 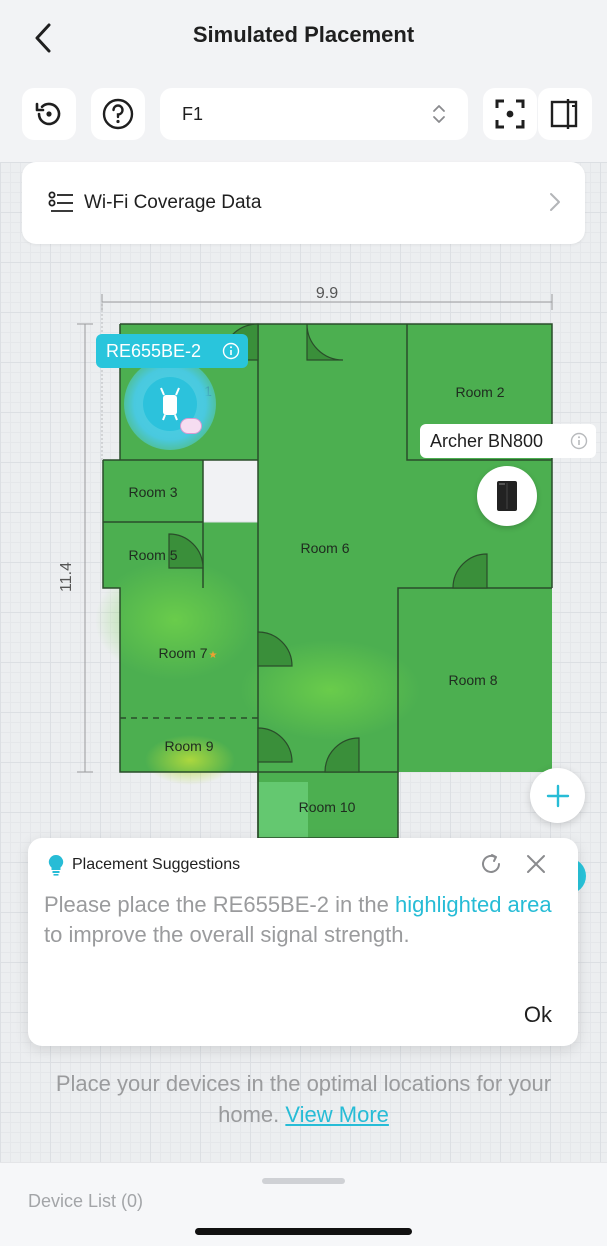 What do you see at coordinates (491, 864) in the screenshot?
I see `refresh-icon` at bounding box center [491, 864].